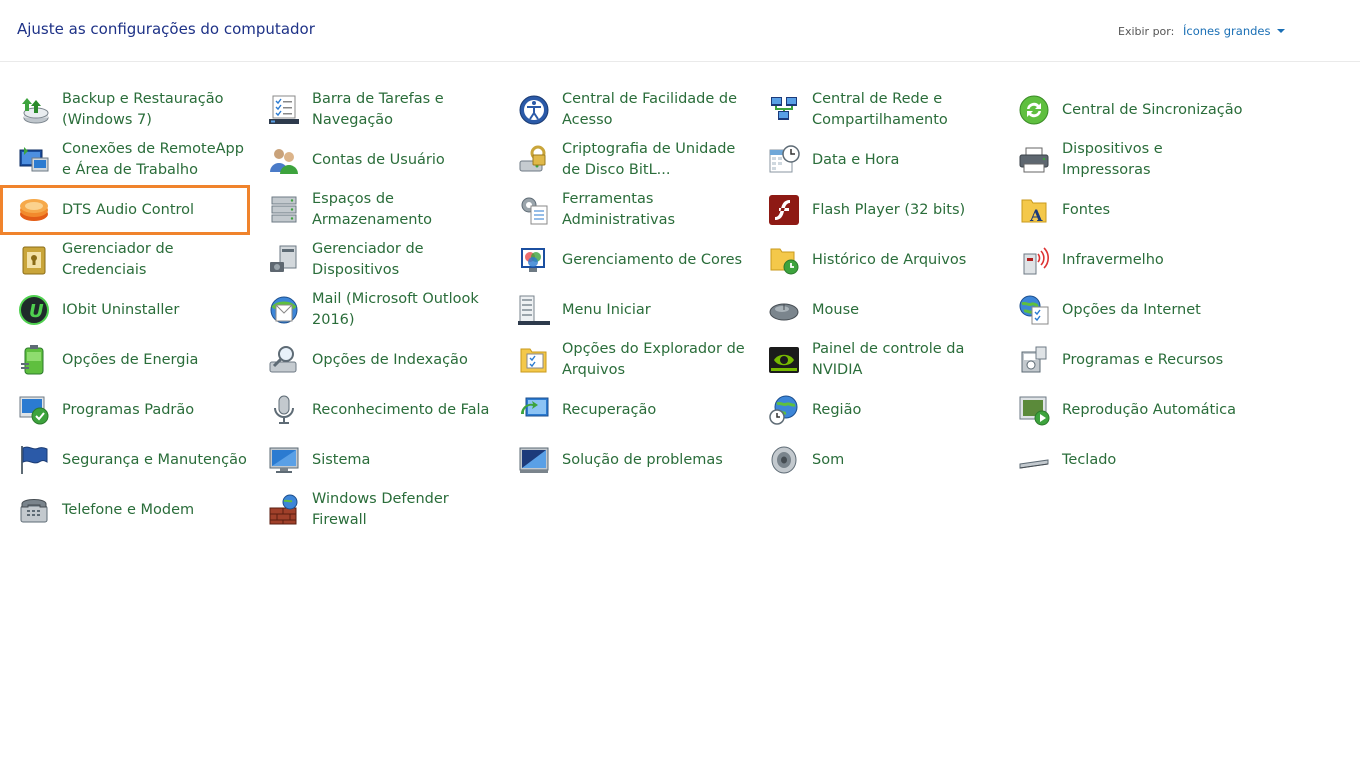 Image resolution: width=1360 pixels, height=768 pixels. What do you see at coordinates (534, 410) in the screenshot?
I see `recovery-icon` at bounding box center [534, 410].